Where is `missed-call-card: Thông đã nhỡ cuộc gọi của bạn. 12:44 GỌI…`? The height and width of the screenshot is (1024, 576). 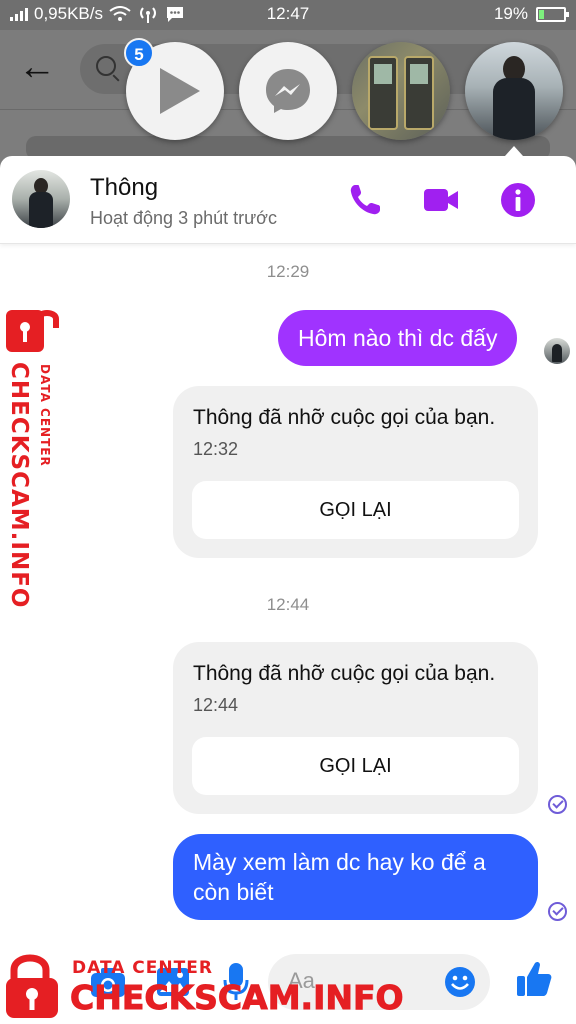 missed-call-card: Thông đã nhỡ cuộc gọi của bạn. 12:44 GỌI… is located at coordinates (355, 728).